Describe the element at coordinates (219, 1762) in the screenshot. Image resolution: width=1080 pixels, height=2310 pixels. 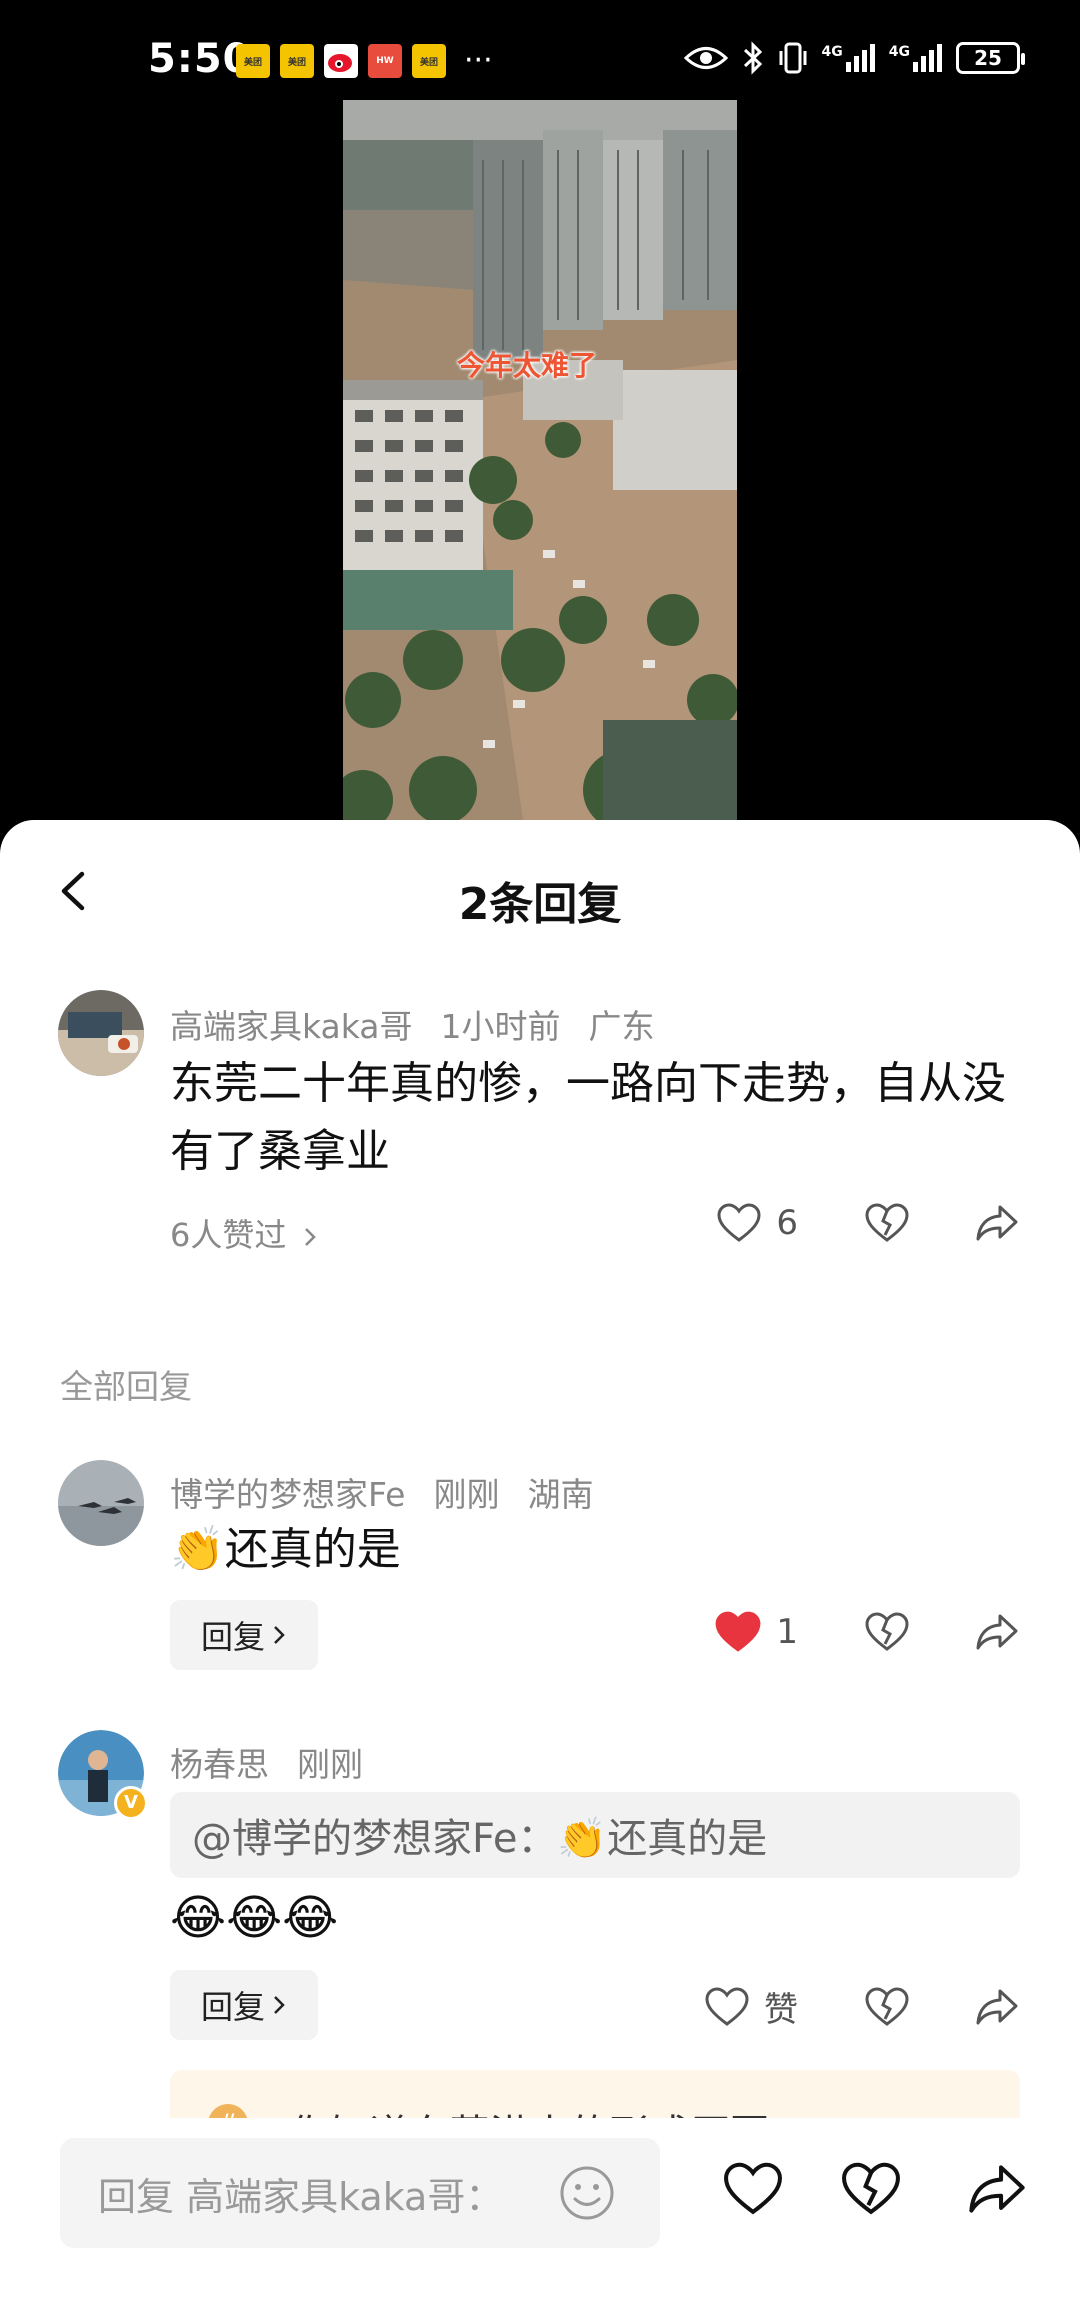
I see `username: 杨春思` at that location.